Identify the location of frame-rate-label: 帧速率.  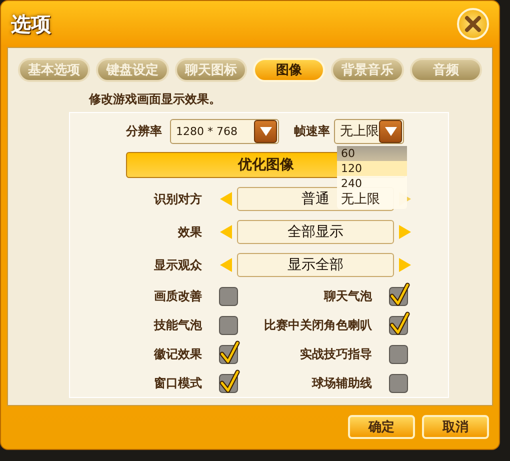
(312, 131).